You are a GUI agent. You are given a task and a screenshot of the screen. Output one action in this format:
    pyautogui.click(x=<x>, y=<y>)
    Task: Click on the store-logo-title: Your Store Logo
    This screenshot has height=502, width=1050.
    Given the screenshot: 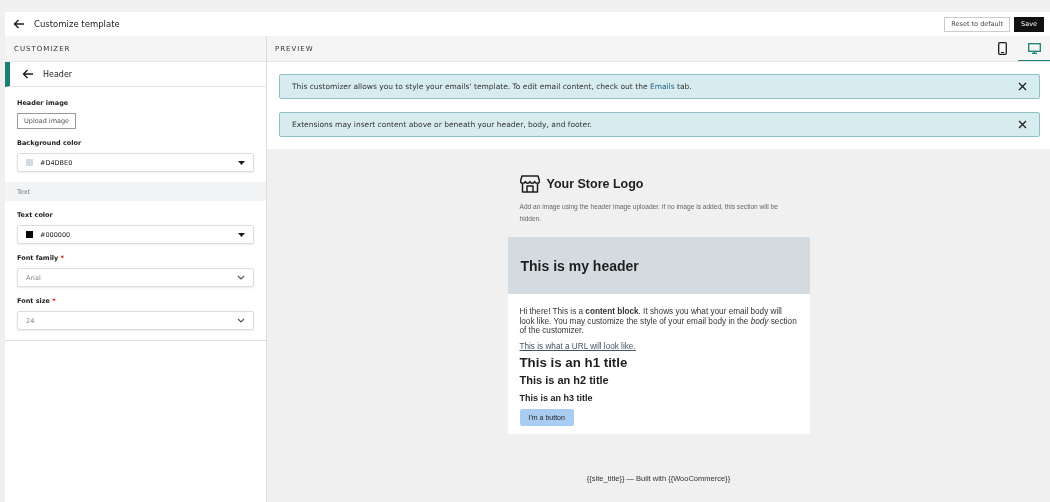 What is the action you would take?
    pyautogui.click(x=595, y=184)
    